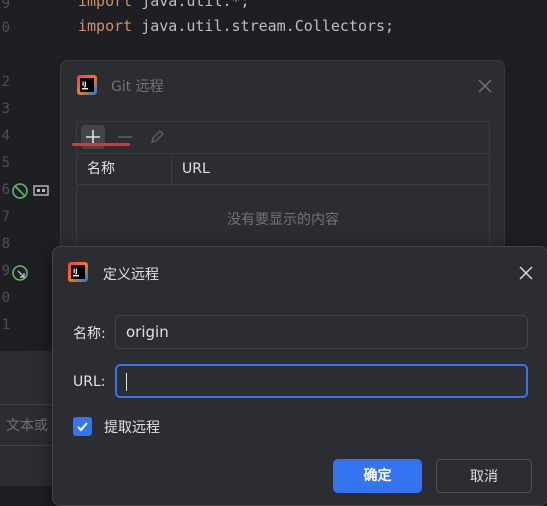 Image resolution: width=547 pixels, height=506 pixels. Describe the element at coordinates (236, 26) in the screenshot. I see `code-line-2: import java.util.stream.Collectors;` at that location.